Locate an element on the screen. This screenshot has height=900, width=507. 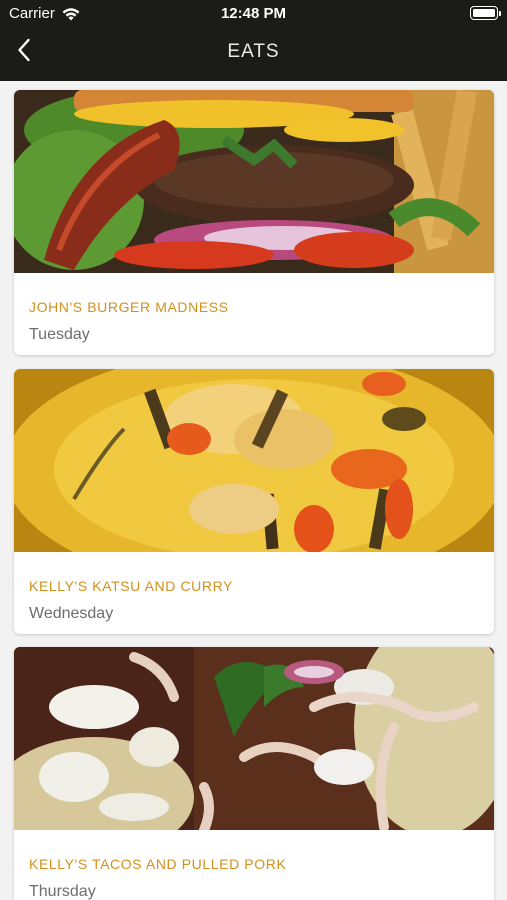
battery-icon is located at coordinates (485, 13).